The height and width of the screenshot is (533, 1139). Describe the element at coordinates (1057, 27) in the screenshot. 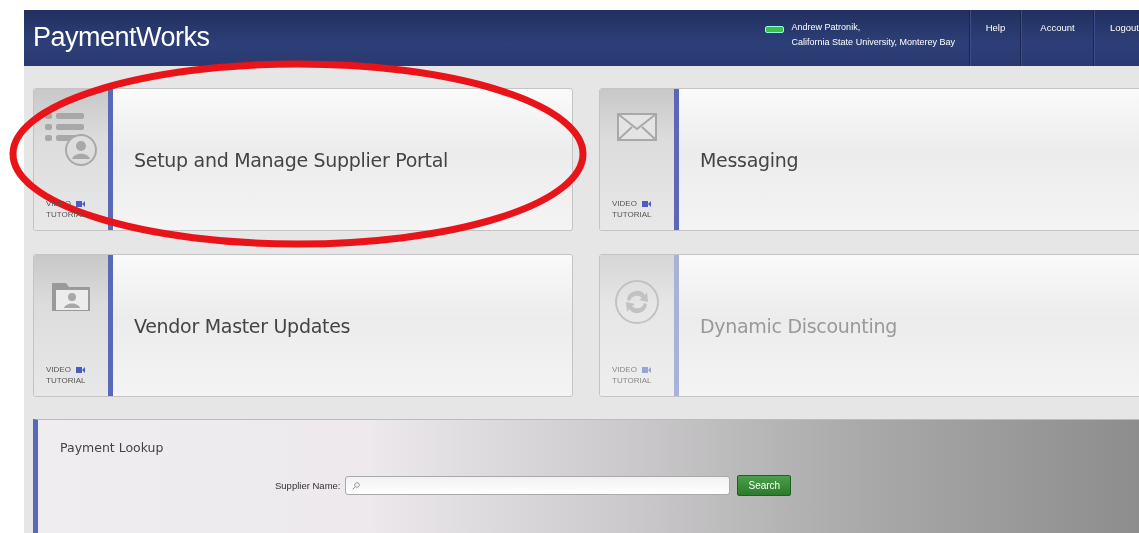

I see `nav-link: Account` at that location.